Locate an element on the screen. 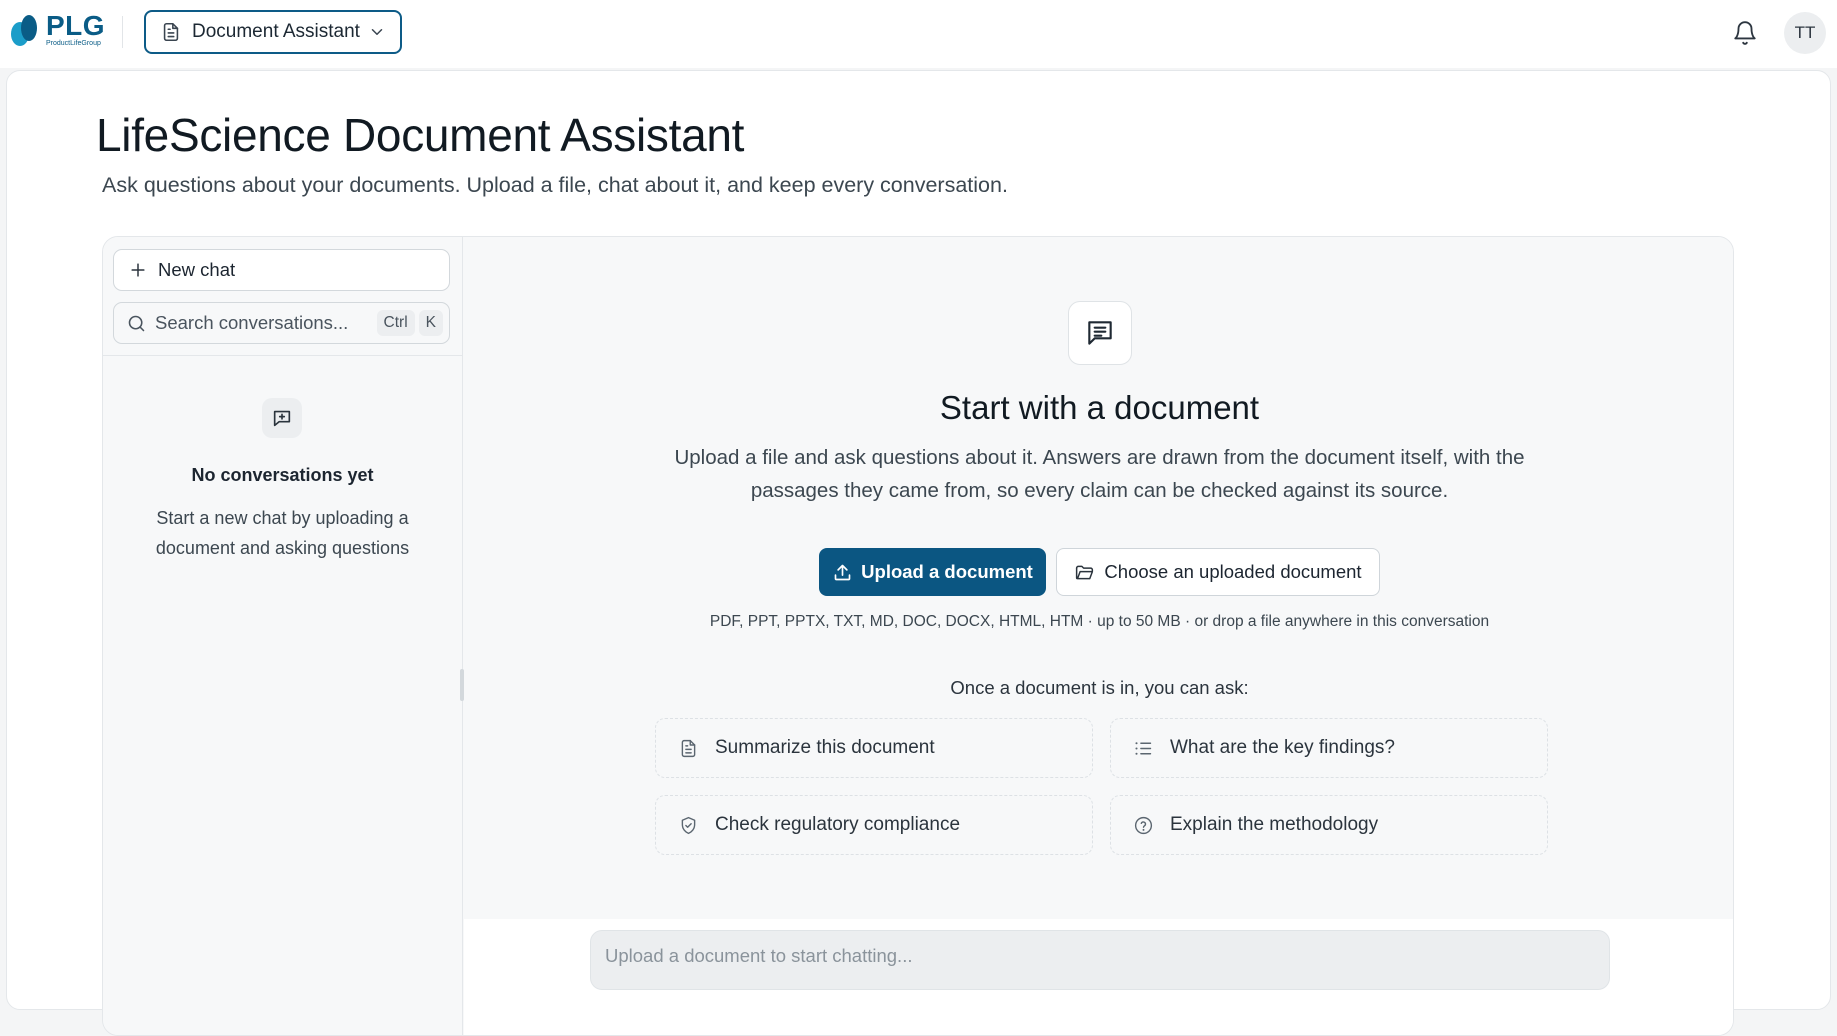  shortcut-key-k: K is located at coordinates (430, 323).